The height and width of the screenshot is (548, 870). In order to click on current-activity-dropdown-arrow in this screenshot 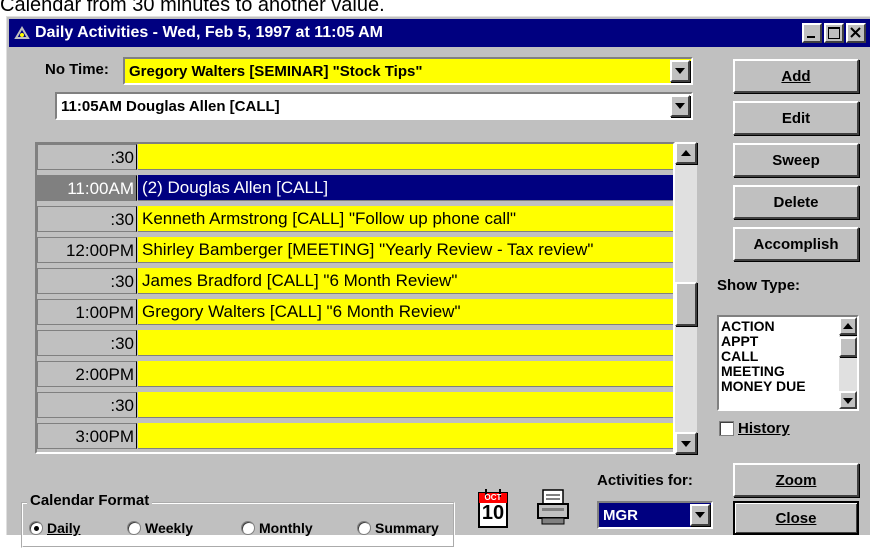, I will do `click(680, 106)`.